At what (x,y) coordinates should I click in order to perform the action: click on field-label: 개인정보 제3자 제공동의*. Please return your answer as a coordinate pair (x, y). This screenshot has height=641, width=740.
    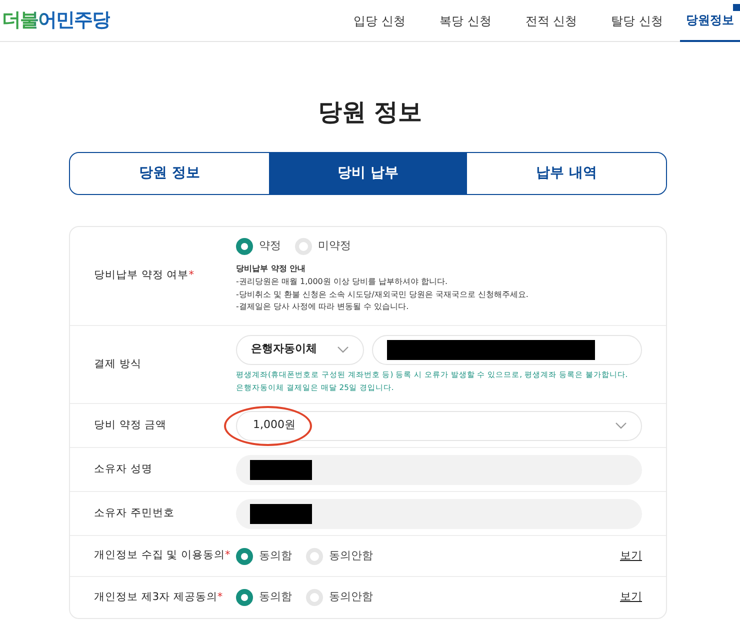
    Looking at the image, I should click on (158, 597).